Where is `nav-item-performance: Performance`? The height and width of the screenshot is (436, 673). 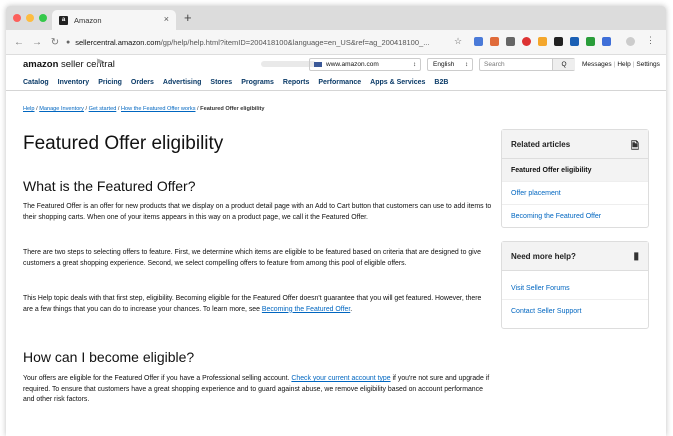
nav-item-performance: Performance is located at coordinates (339, 82).